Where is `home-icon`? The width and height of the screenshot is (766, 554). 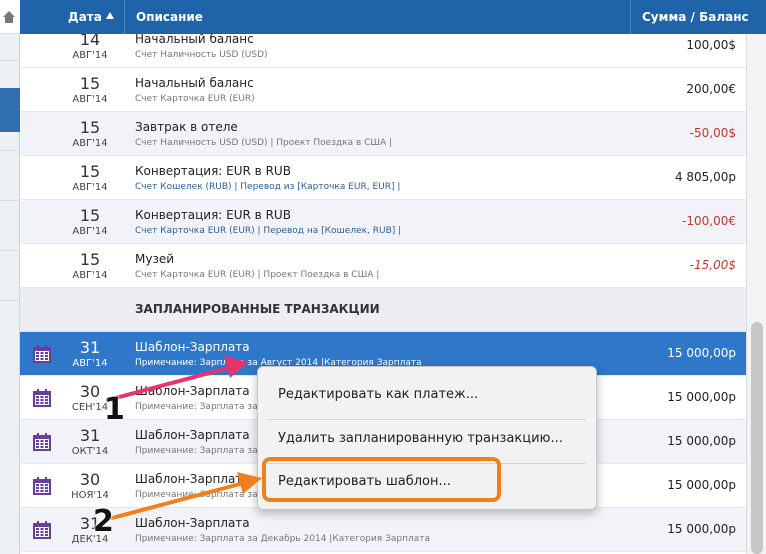
home-icon is located at coordinates (9, 17).